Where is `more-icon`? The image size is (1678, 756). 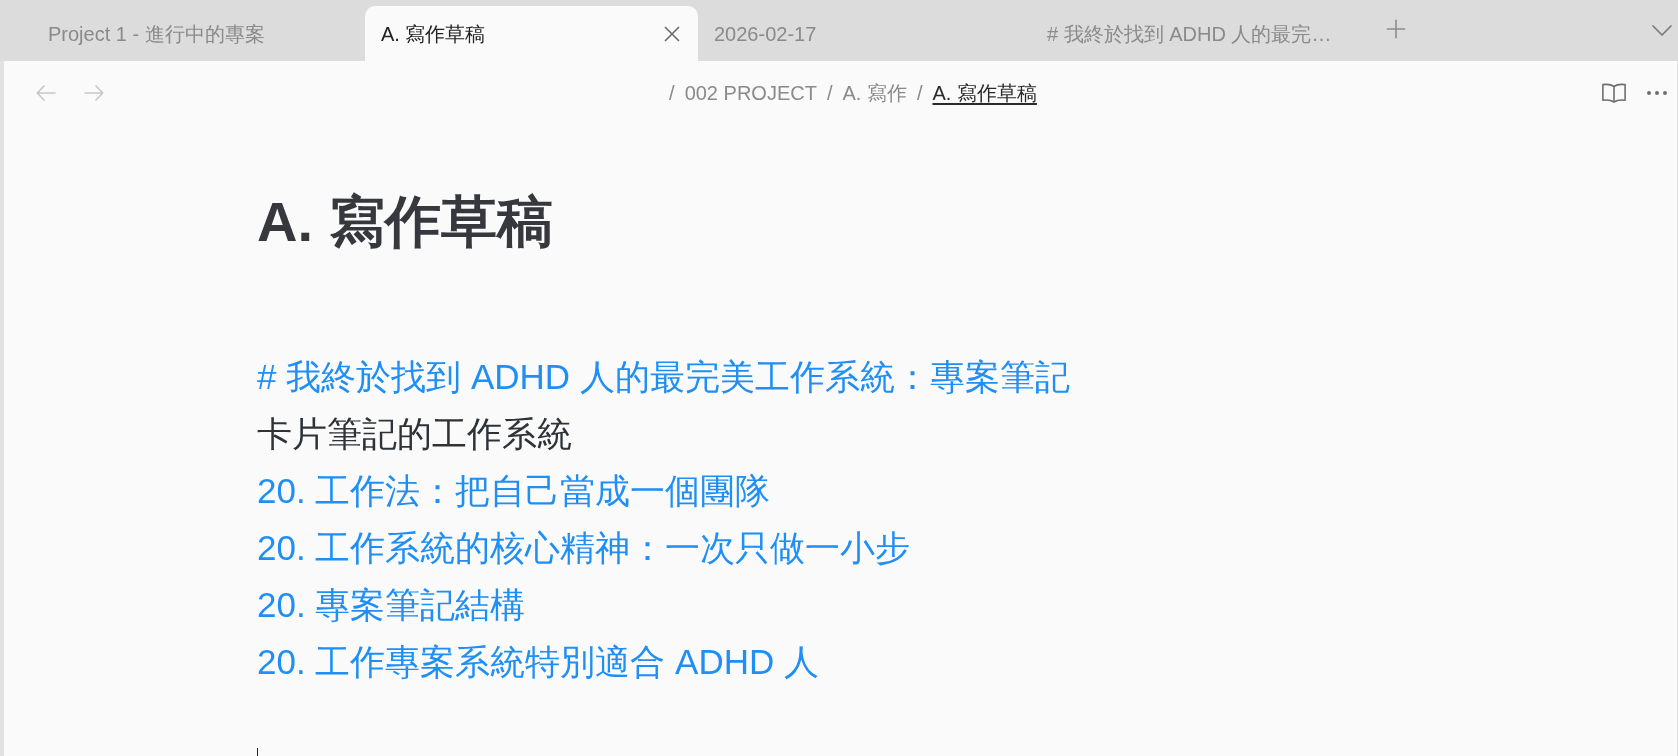 more-icon is located at coordinates (1657, 93).